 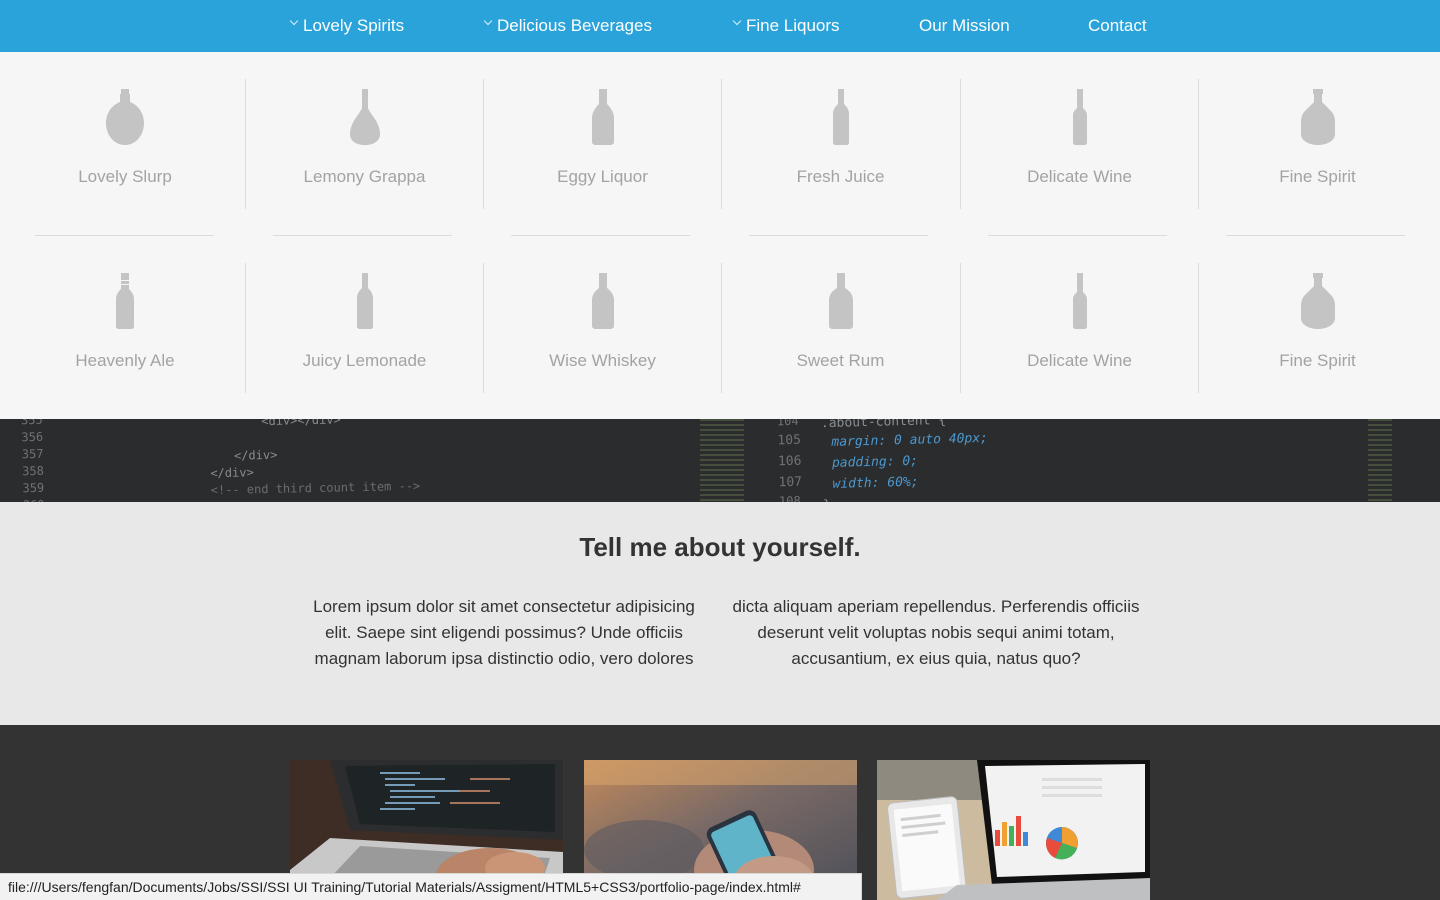 I want to click on portfolio-thumb-tablet-and-laptop, so click(x=1013, y=830).